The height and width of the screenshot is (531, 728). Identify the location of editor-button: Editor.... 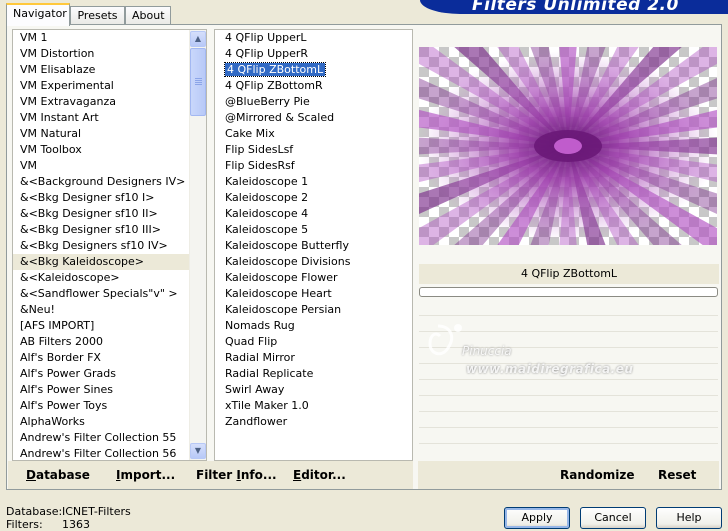
(319, 475).